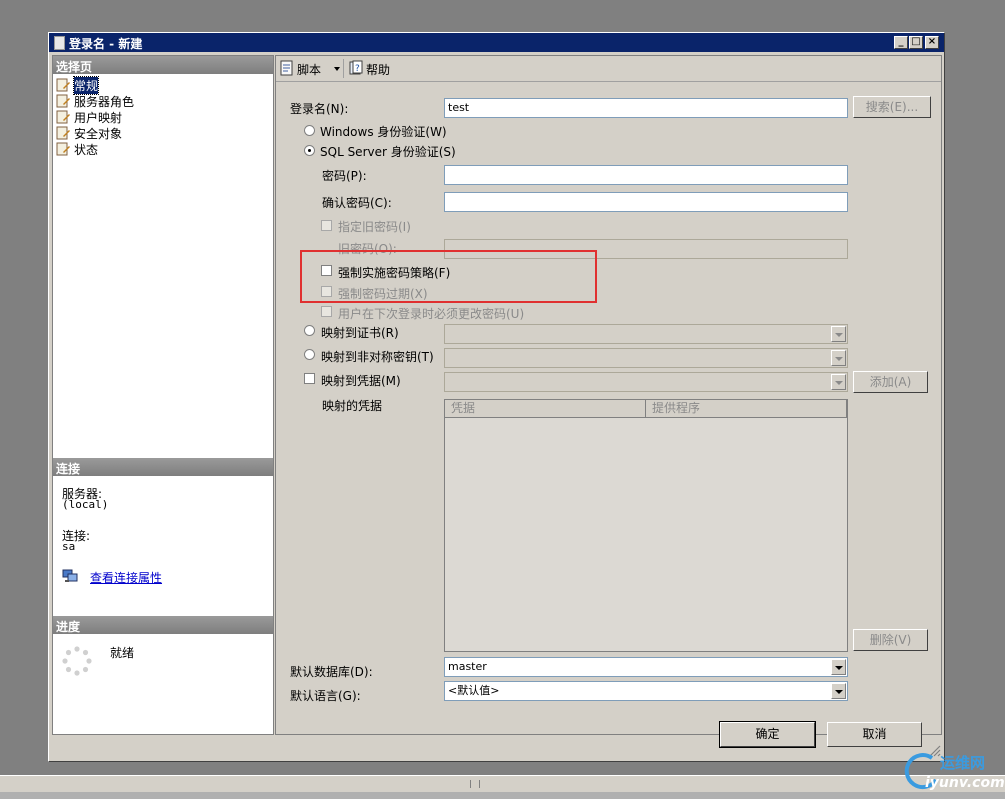 The image size is (1005, 799). Describe the element at coordinates (646, 175) in the screenshot. I see `password-input` at that location.